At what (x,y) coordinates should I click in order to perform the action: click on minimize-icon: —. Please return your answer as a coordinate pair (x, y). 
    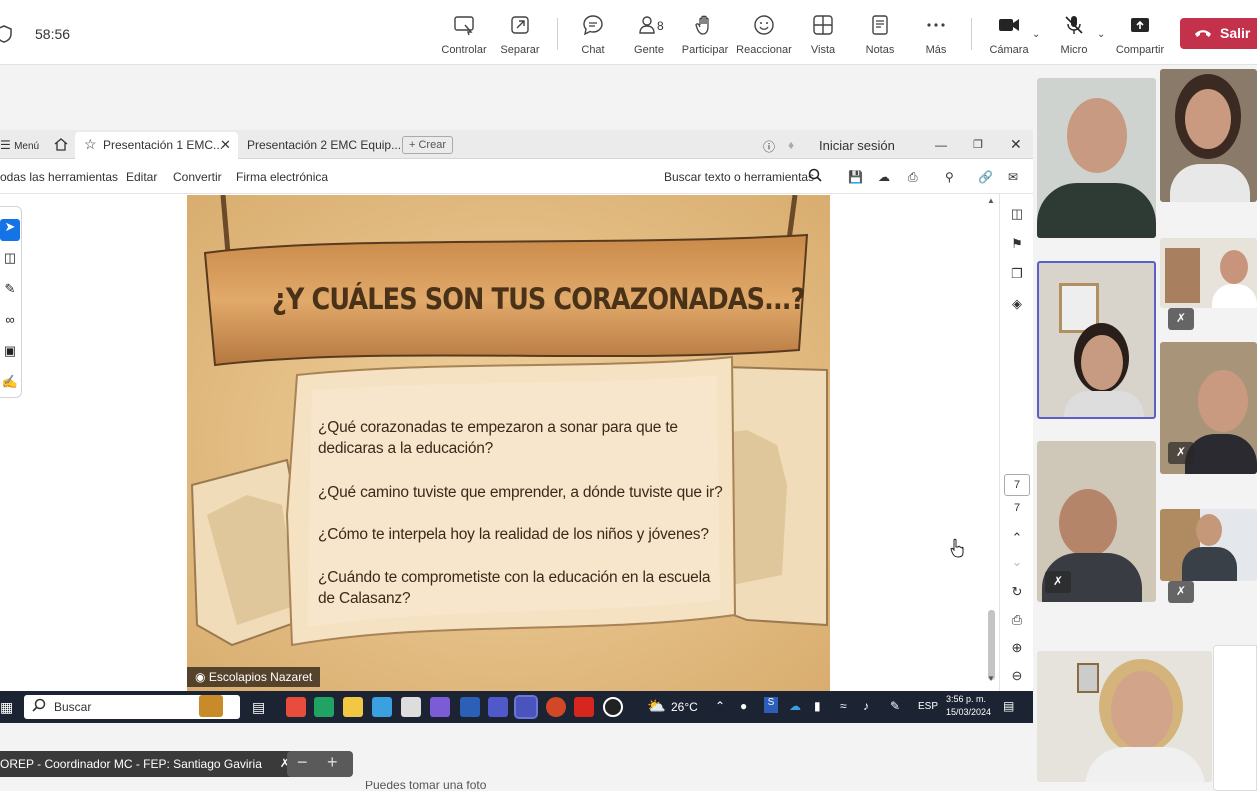
    Looking at the image, I should click on (941, 145).